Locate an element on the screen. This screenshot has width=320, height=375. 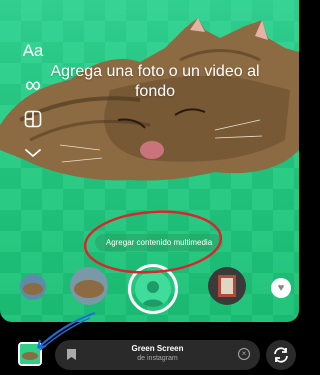
cat-thumb-image is located at coordinates (33, 289).